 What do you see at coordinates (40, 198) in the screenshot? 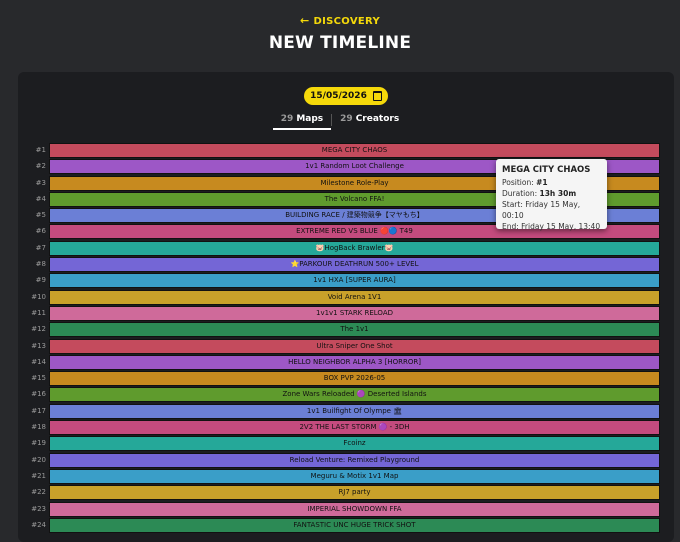
I see `row-position: #4` at bounding box center [40, 198].